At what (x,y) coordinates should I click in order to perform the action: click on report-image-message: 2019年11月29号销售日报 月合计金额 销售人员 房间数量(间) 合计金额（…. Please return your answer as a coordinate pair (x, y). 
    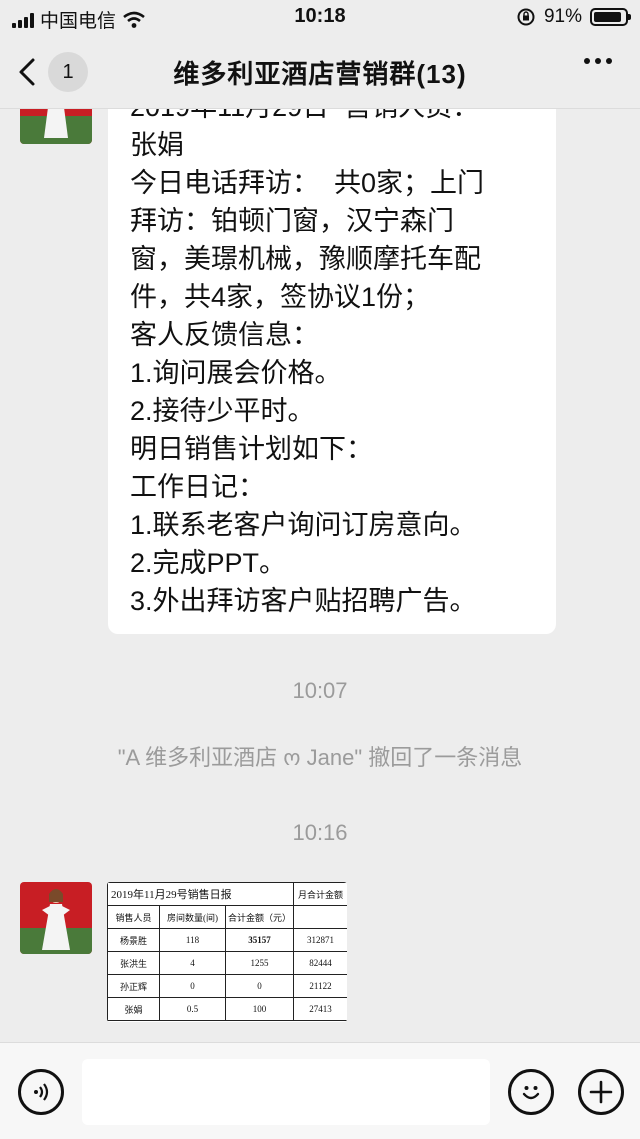
    Looking at the image, I should click on (227, 952).